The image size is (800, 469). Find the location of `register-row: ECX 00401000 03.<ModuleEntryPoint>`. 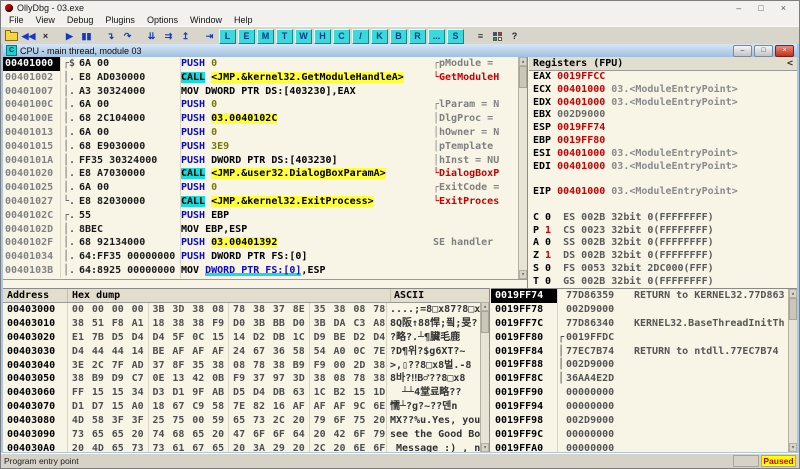

register-row: ECX 00401000 03.<ModuleEntryPoint> is located at coordinates (663, 90).